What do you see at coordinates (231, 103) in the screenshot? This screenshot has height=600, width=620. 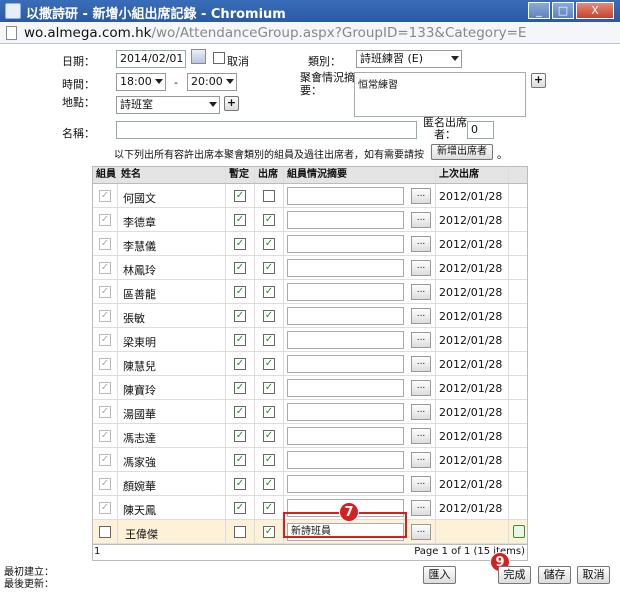 I see `add-place-button: +` at bounding box center [231, 103].